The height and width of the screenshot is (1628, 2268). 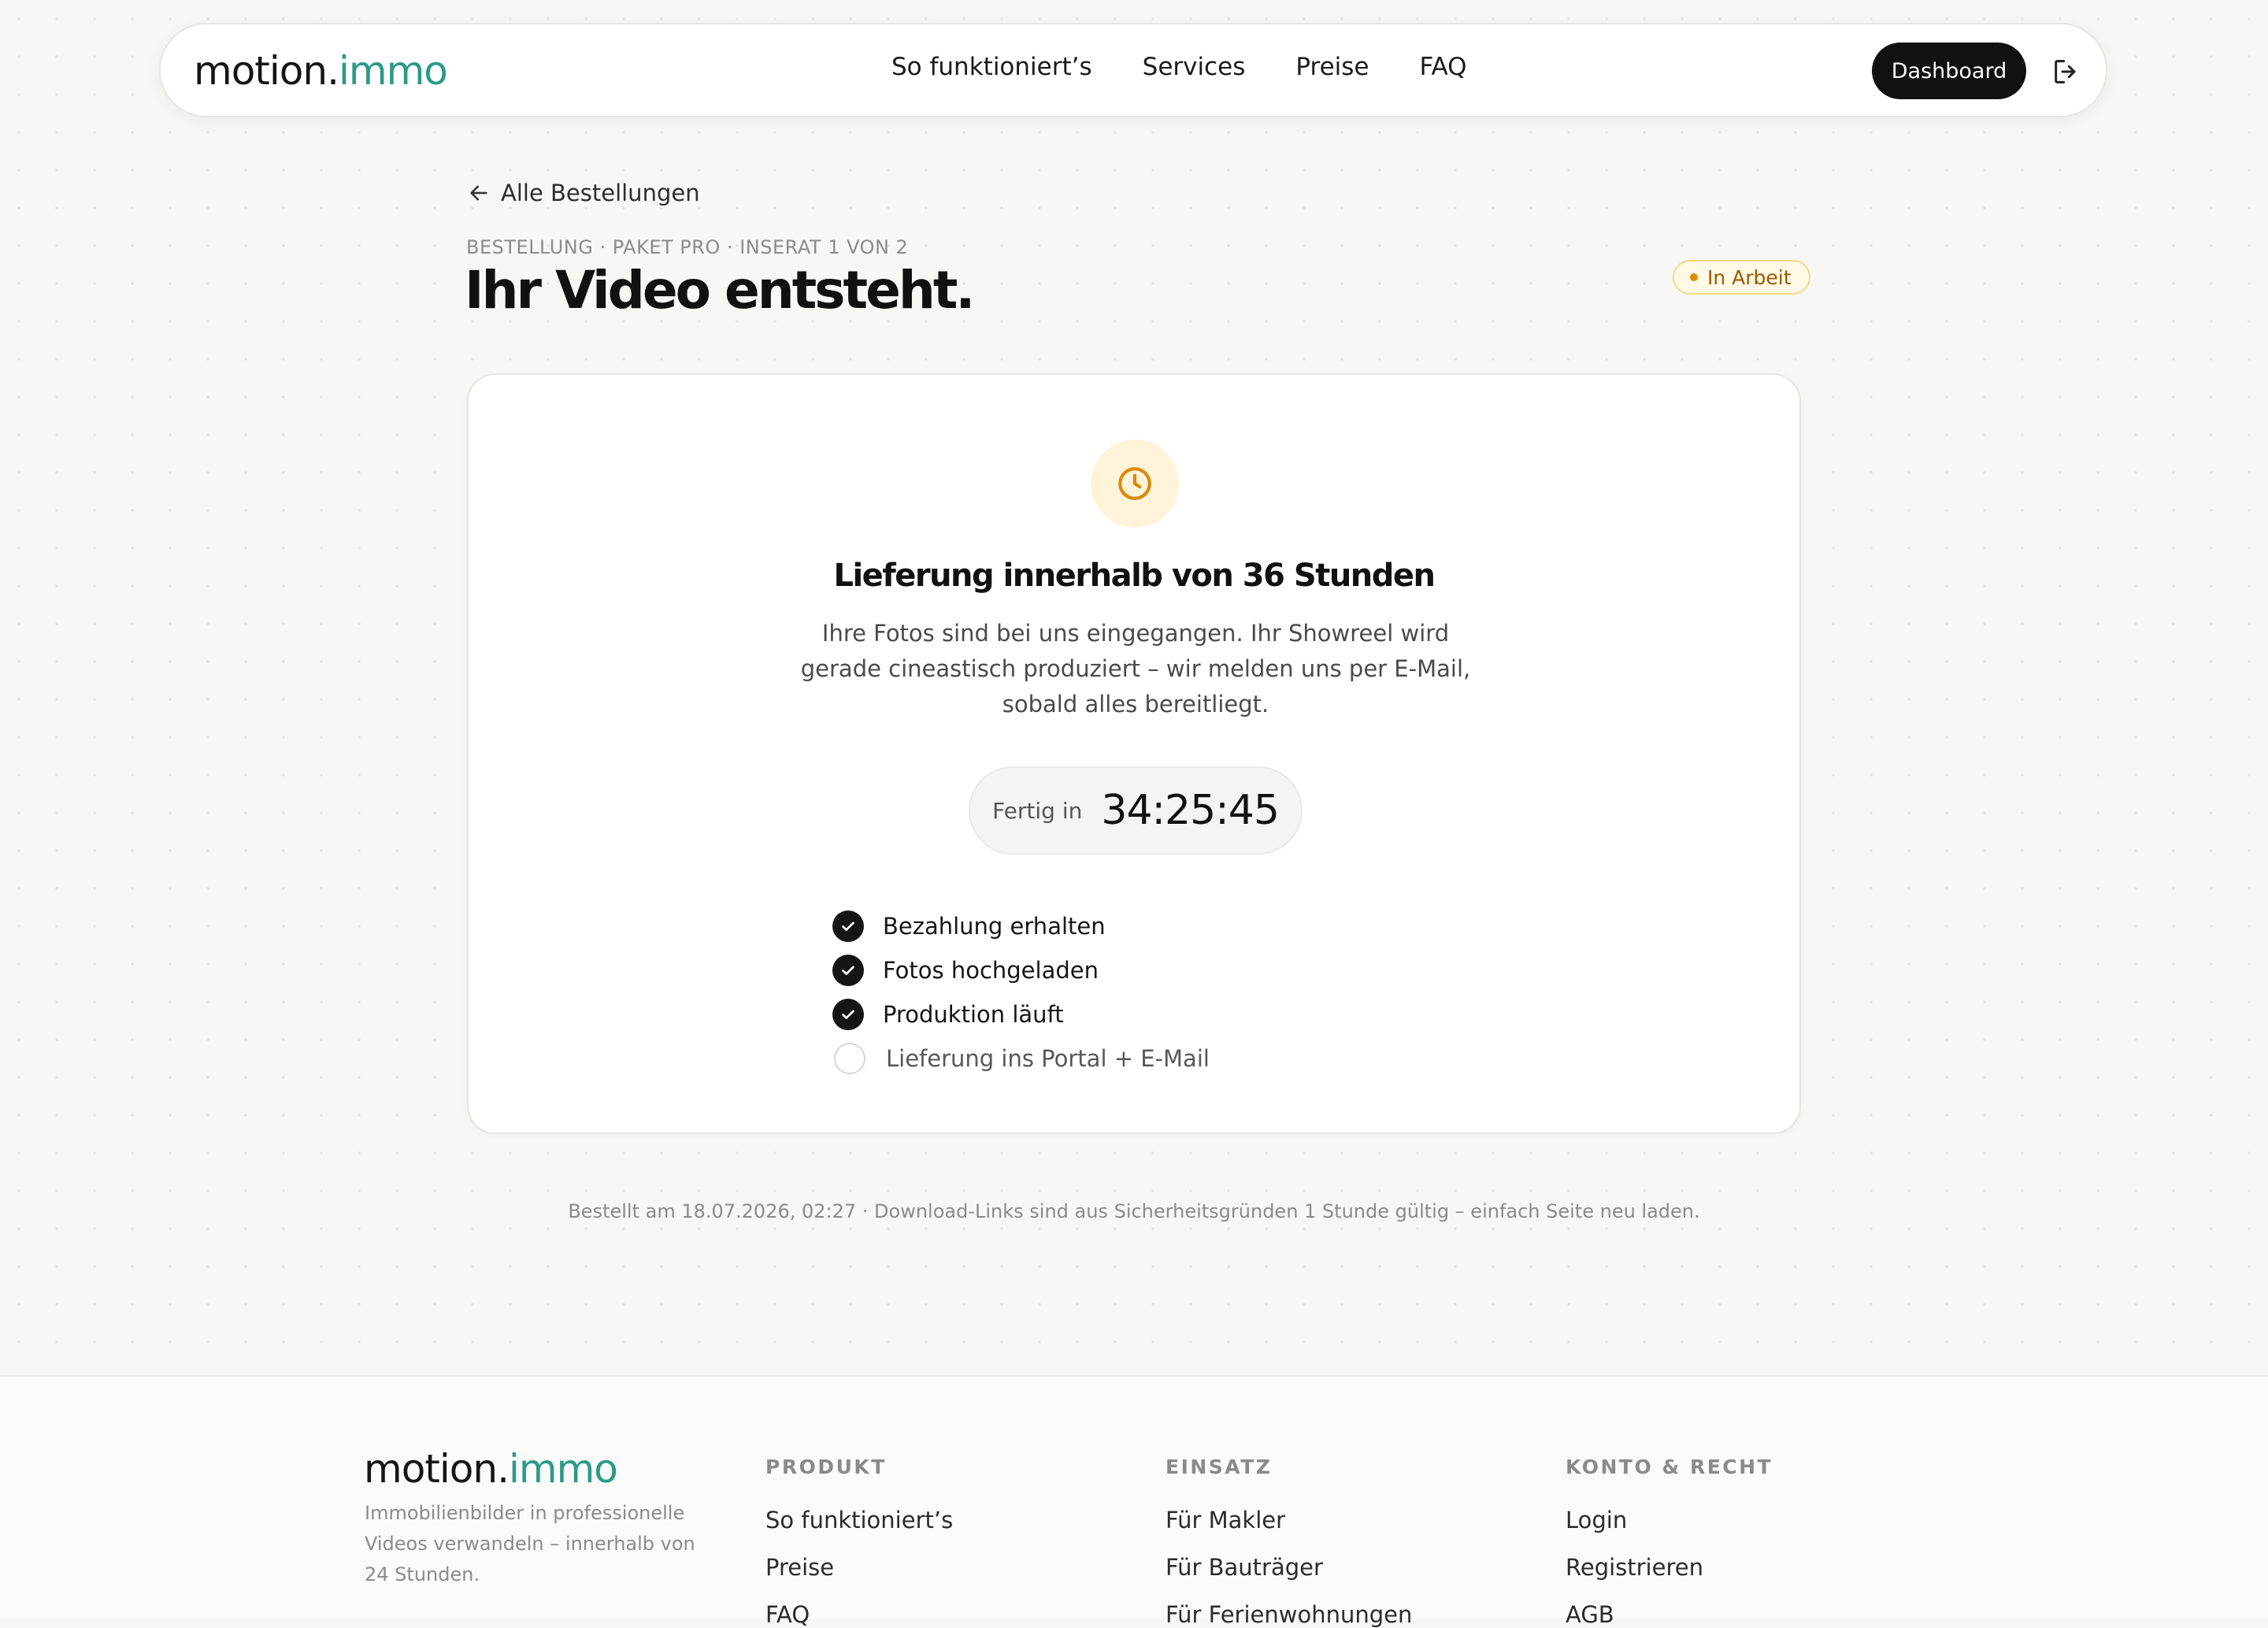 What do you see at coordinates (973, 1014) in the screenshot?
I see `step-label: Produktion läuft` at bounding box center [973, 1014].